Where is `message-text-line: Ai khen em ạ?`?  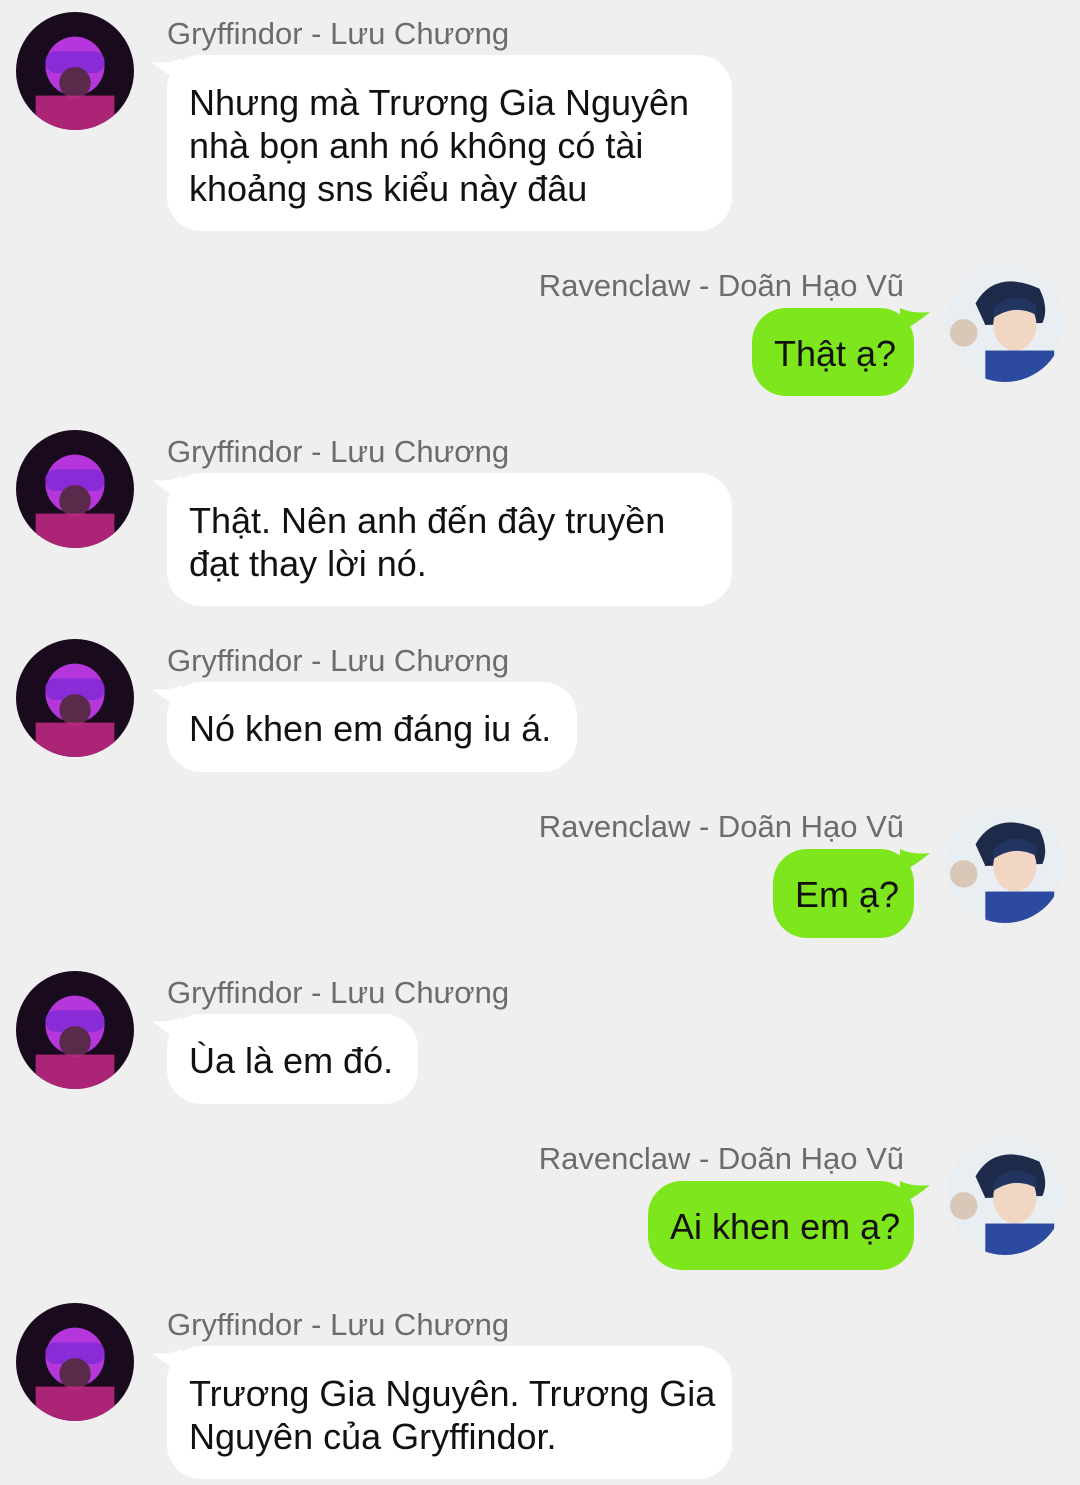 message-text-line: Ai khen em ạ? is located at coordinates (785, 1226).